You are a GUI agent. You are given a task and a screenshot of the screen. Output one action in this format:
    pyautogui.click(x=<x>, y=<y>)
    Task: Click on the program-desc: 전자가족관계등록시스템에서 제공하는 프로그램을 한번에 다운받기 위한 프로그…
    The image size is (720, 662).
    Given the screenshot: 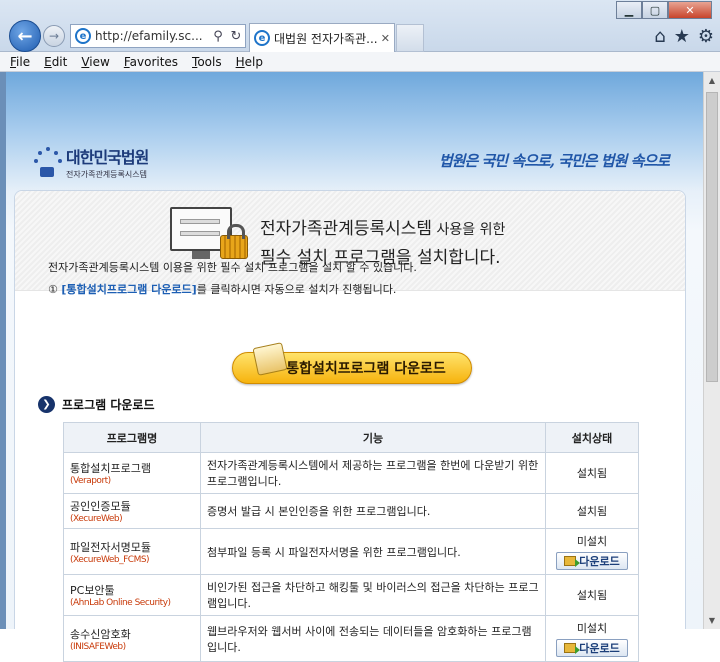 What is the action you would take?
    pyautogui.click(x=373, y=473)
    